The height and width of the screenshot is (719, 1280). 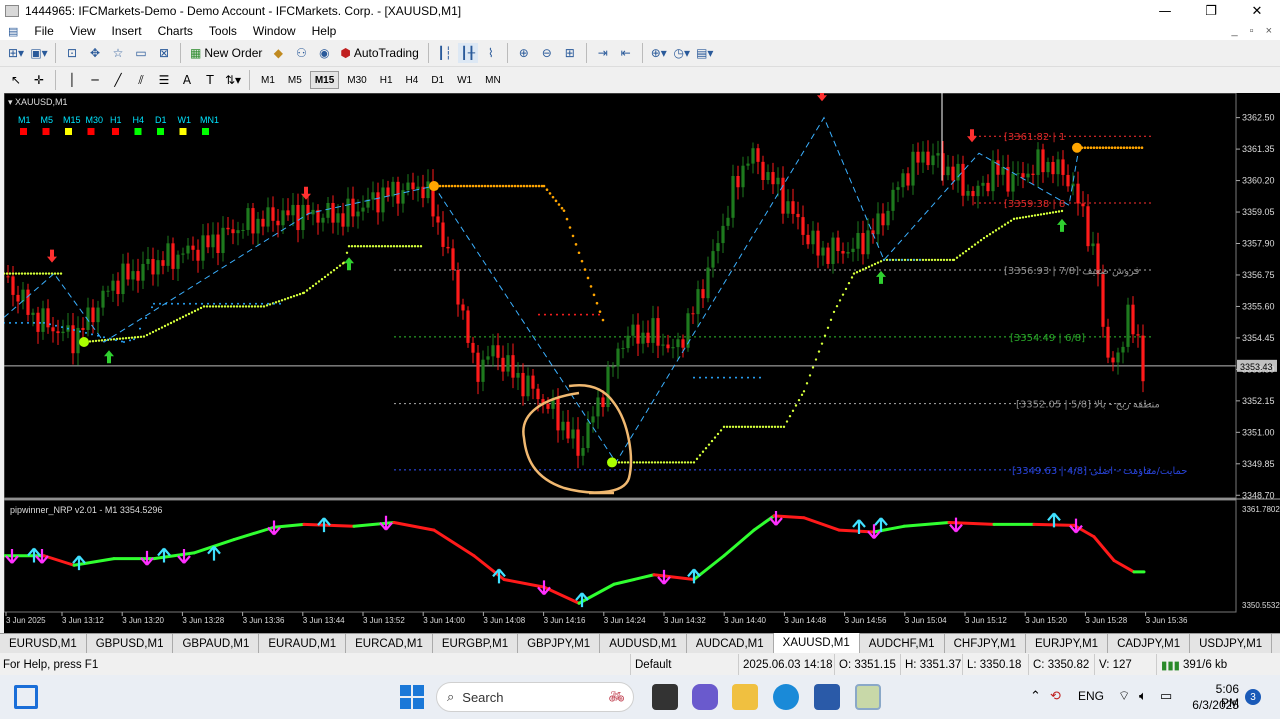 What do you see at coordinates (324, 80) in the screenshot?
I see `tf-m15: M15` at bounding box center [324, 80].